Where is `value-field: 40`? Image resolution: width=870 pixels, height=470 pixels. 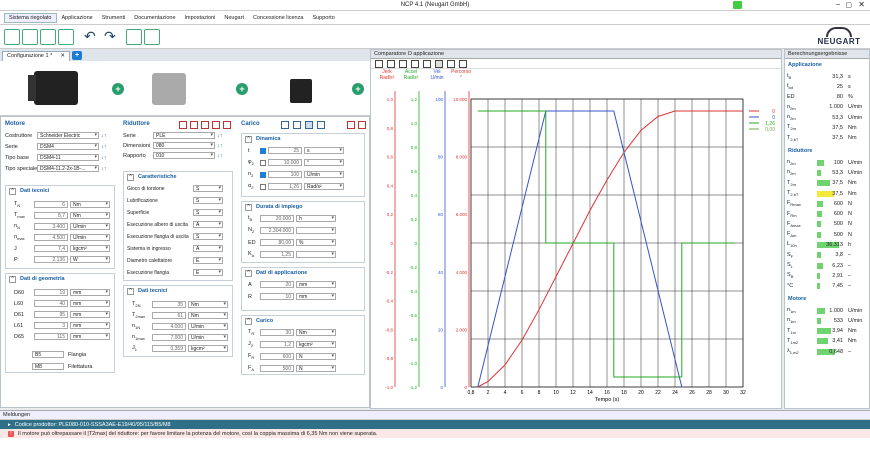
value-field: 40 is located at coordinates (51, 303).